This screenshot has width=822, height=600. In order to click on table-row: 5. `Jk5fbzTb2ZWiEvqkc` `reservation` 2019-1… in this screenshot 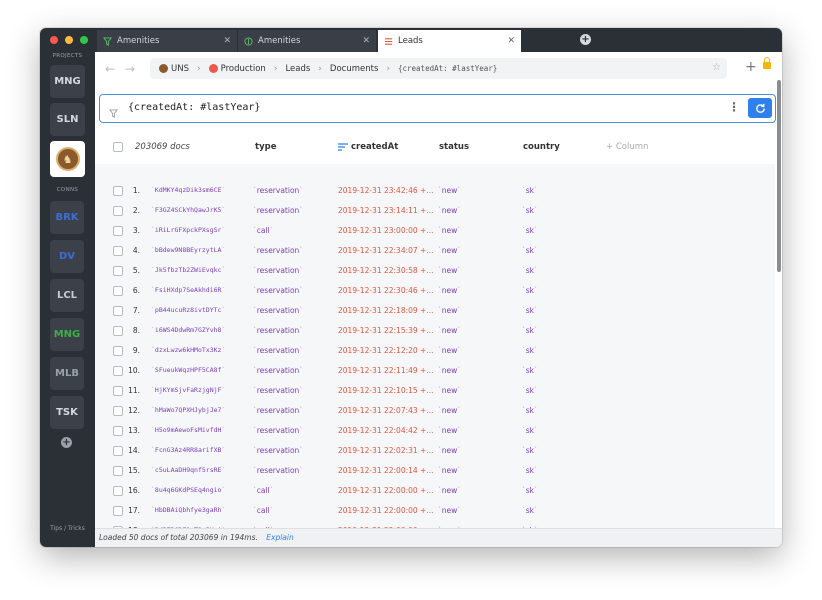, I will do `click(435, 270)`.